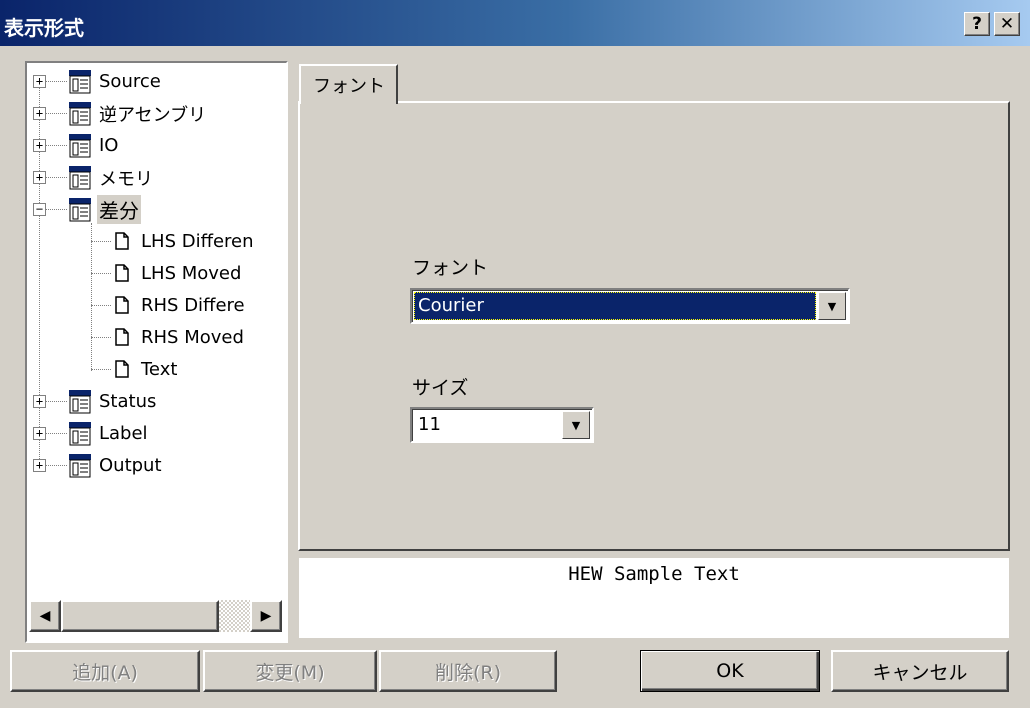 The height and width of the screenshot is (708, 1030). Describe the element at coordinates (109, 145) in the screenshot. I see `tree-item-label: IO` at that location.